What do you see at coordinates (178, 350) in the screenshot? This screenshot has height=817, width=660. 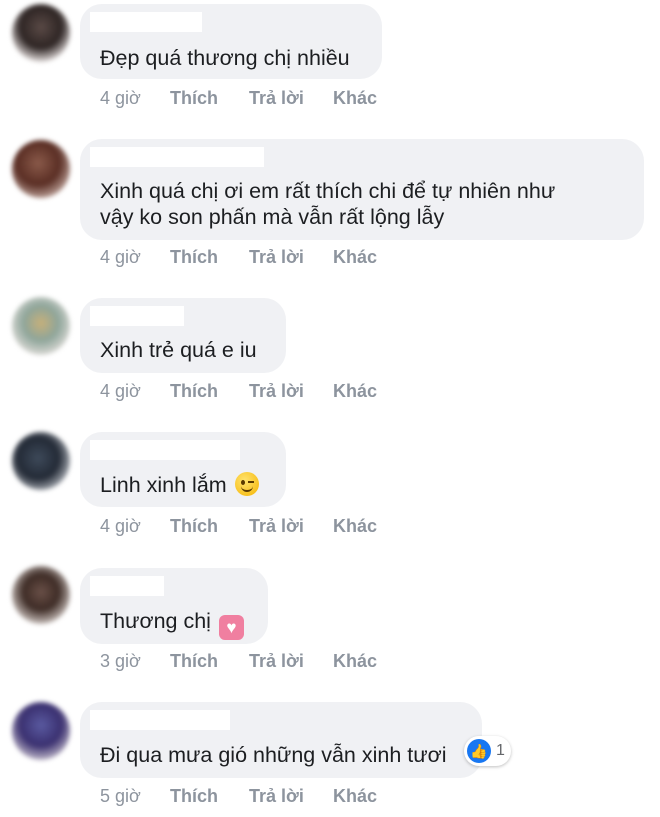 I see `comment-text: Xinh trẻ quá e iu` at bounding box center [178, 350].